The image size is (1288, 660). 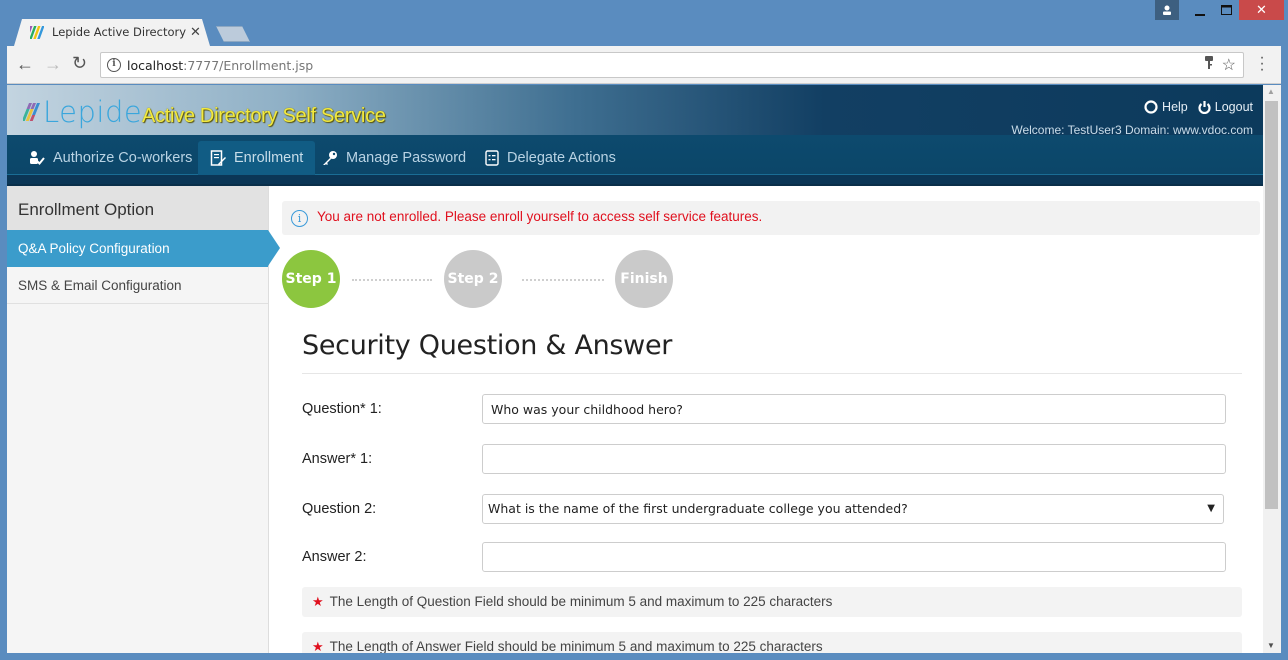 I want to click on answer2-label: Answer 2:, so click(x=334, y=557).